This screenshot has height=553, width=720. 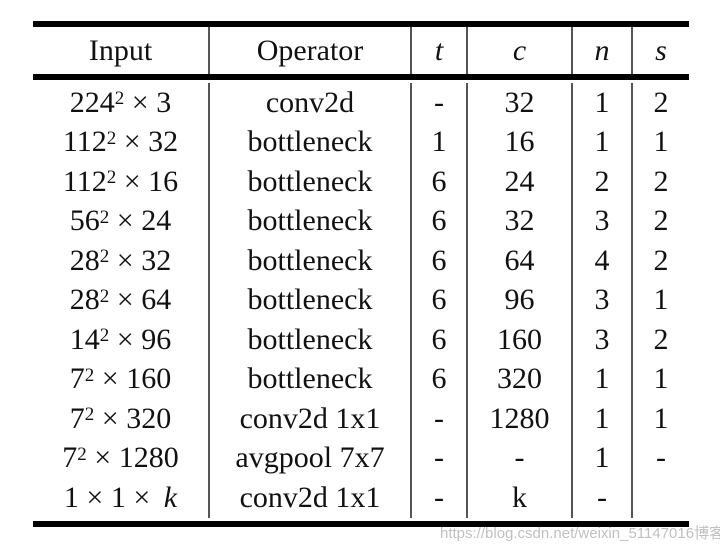 I want to click on table-row: 28 2 × 64 bottleneck 6 96 3 1, so click(x=361, y=300).